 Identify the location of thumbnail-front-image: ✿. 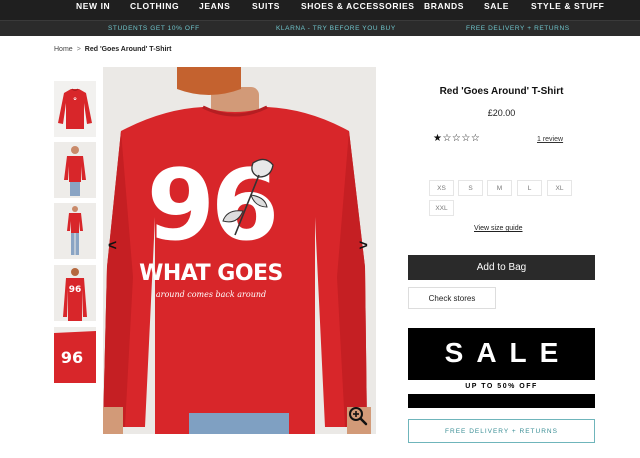
(75, 109).